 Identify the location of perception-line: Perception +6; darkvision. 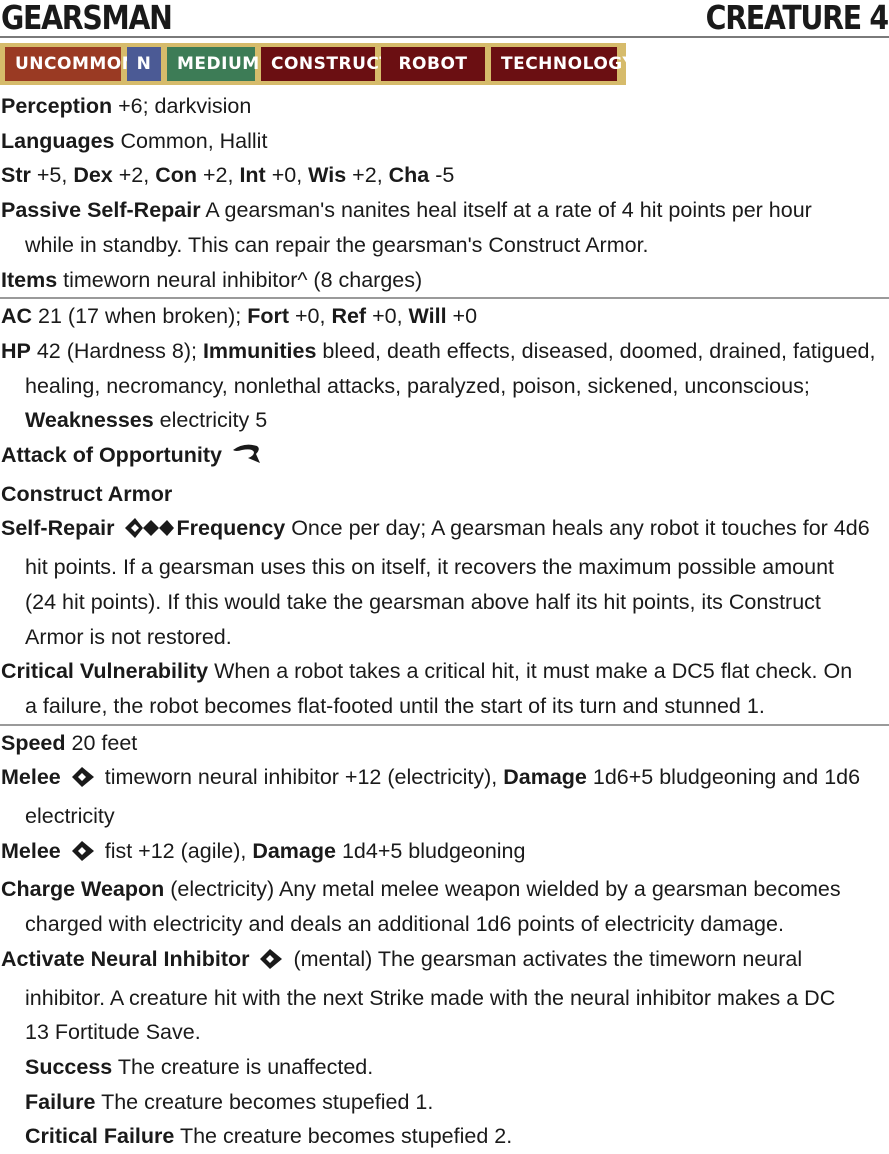
(126, 106).